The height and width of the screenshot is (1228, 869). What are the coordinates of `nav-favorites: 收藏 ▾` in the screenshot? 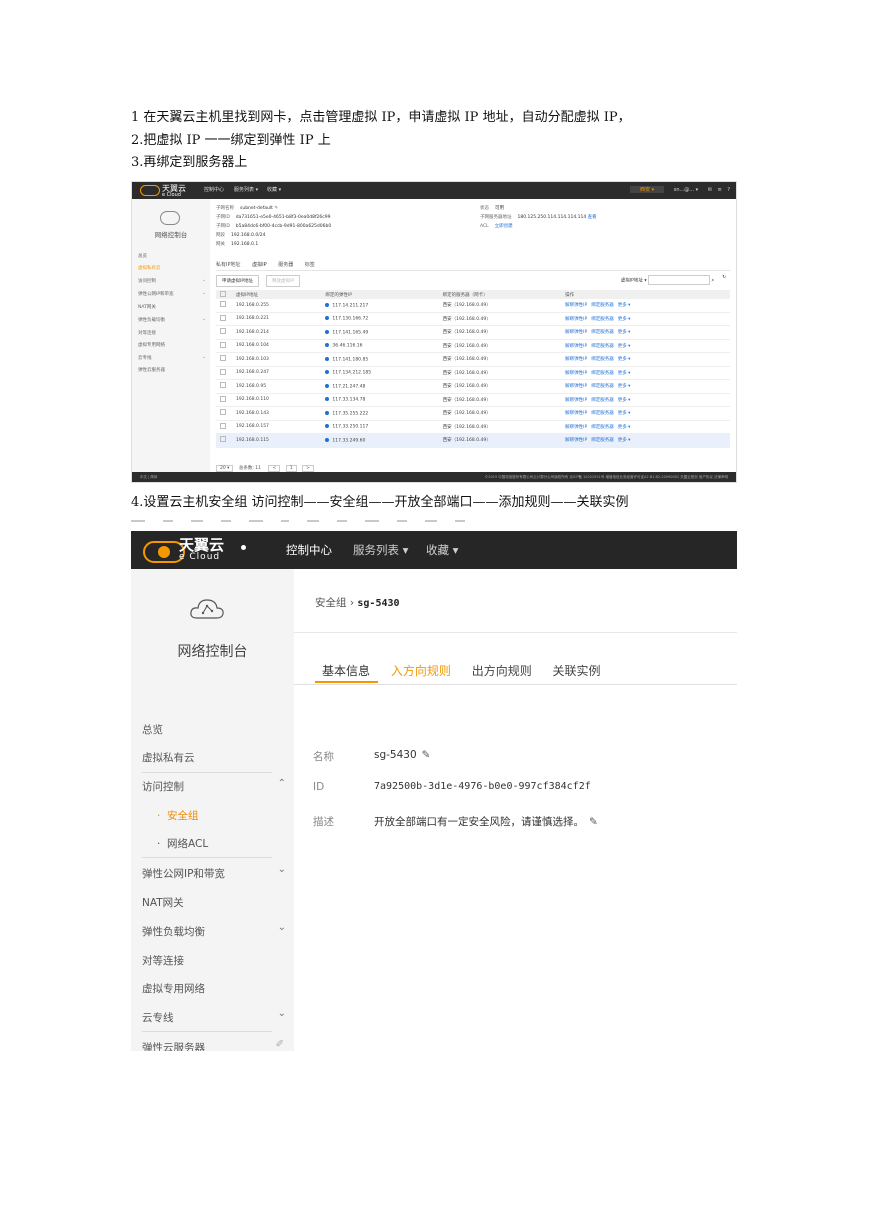 It's located at (274, 189).